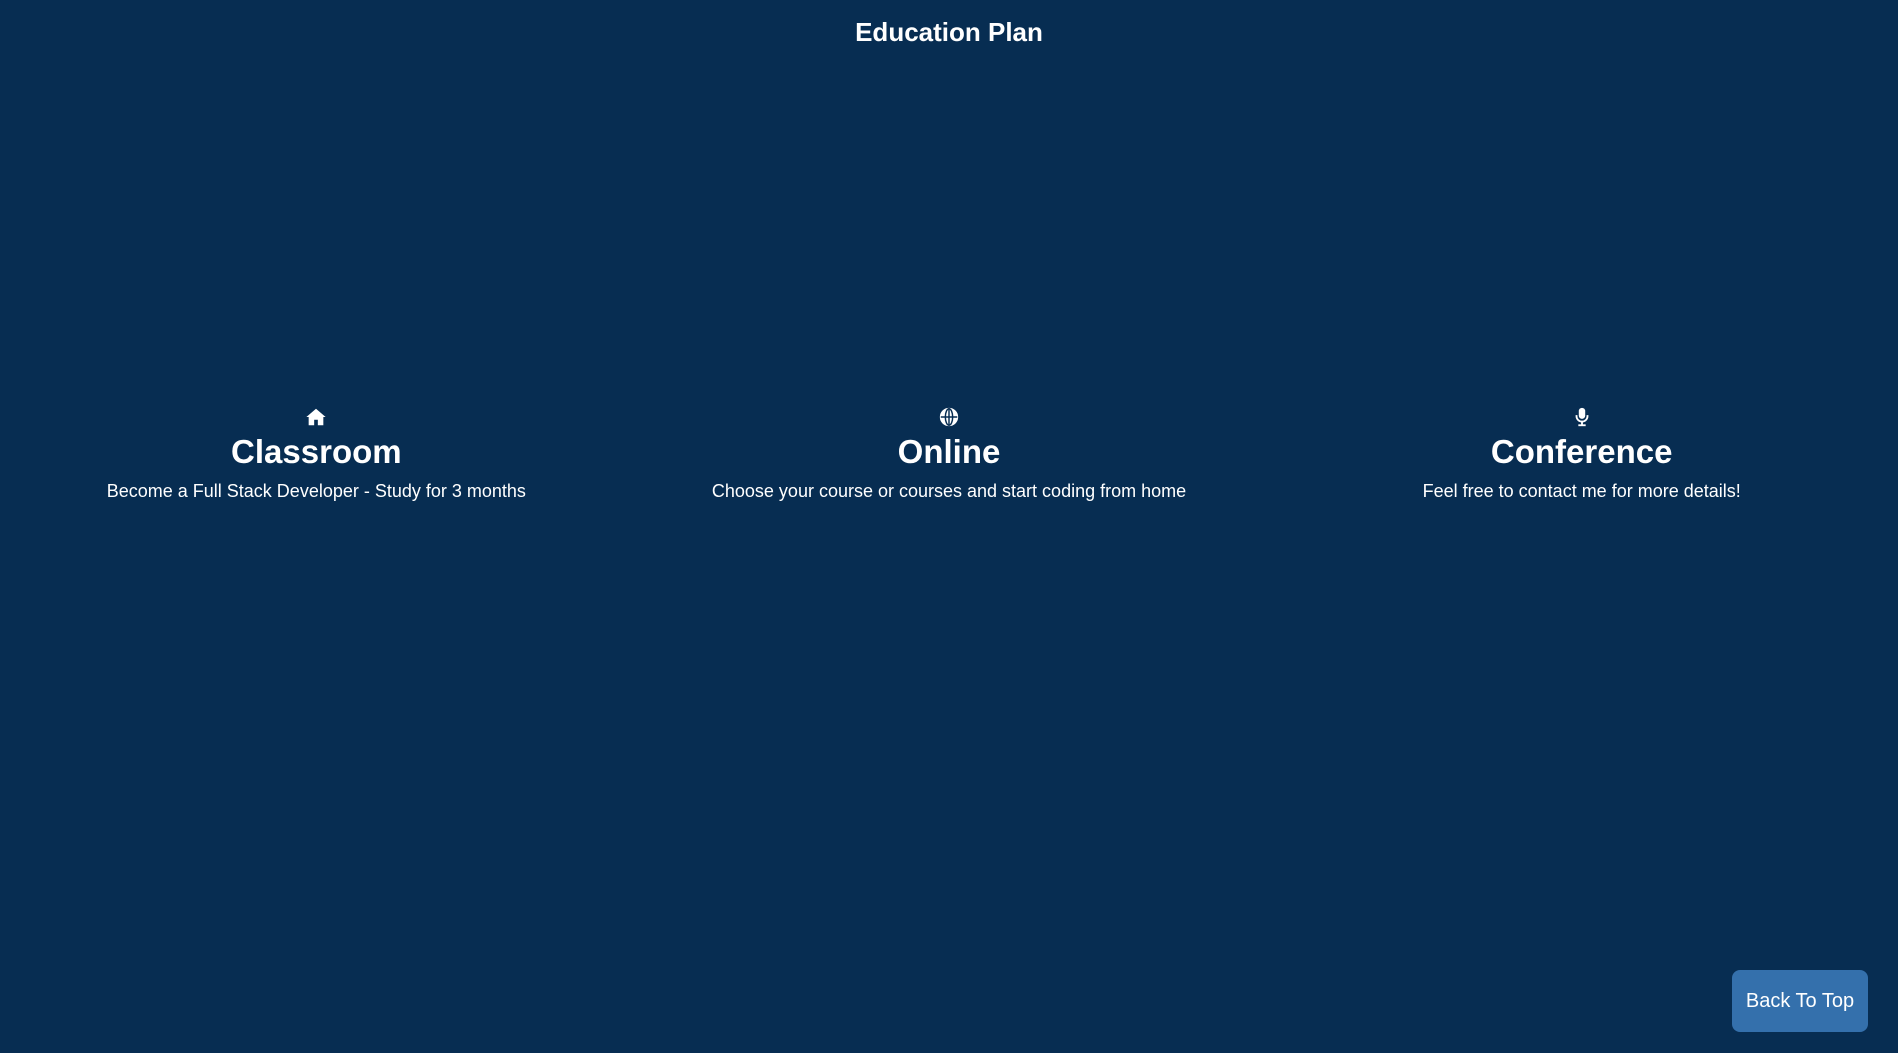 The image size is (1898, 1053). Describe the element at coordinates (1582, 417) in the screenshot. I see `microphone-icon` at that location.